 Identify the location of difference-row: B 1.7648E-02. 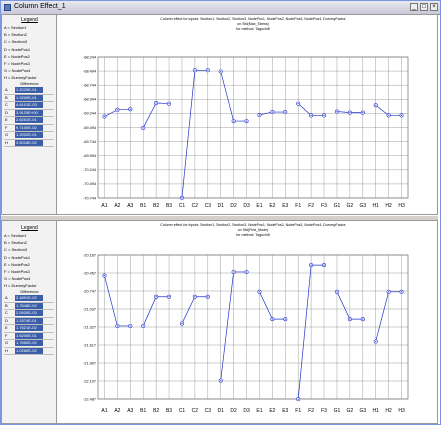
(29, 306).